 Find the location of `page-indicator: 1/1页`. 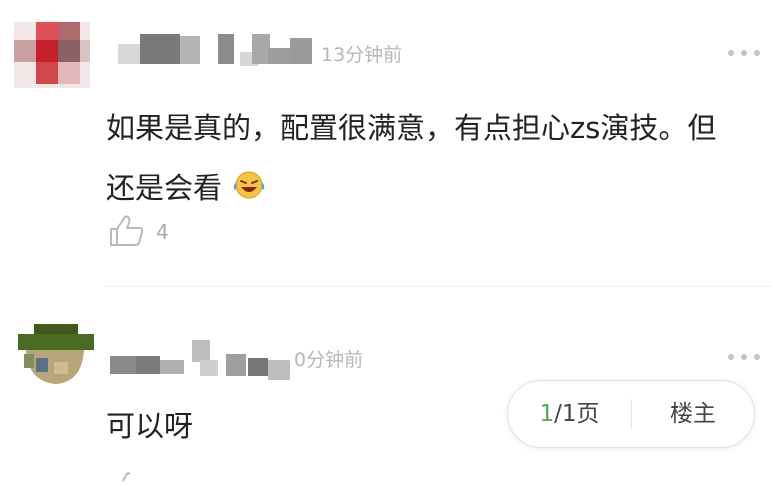

page-indicator: 1/1页 is located at coordinates (569, 414).